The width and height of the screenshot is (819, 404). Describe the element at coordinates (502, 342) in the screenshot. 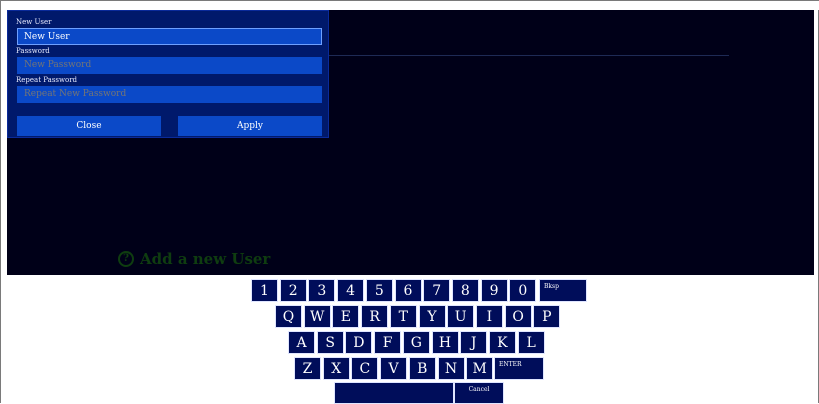

I see `key-k: K` at that location.